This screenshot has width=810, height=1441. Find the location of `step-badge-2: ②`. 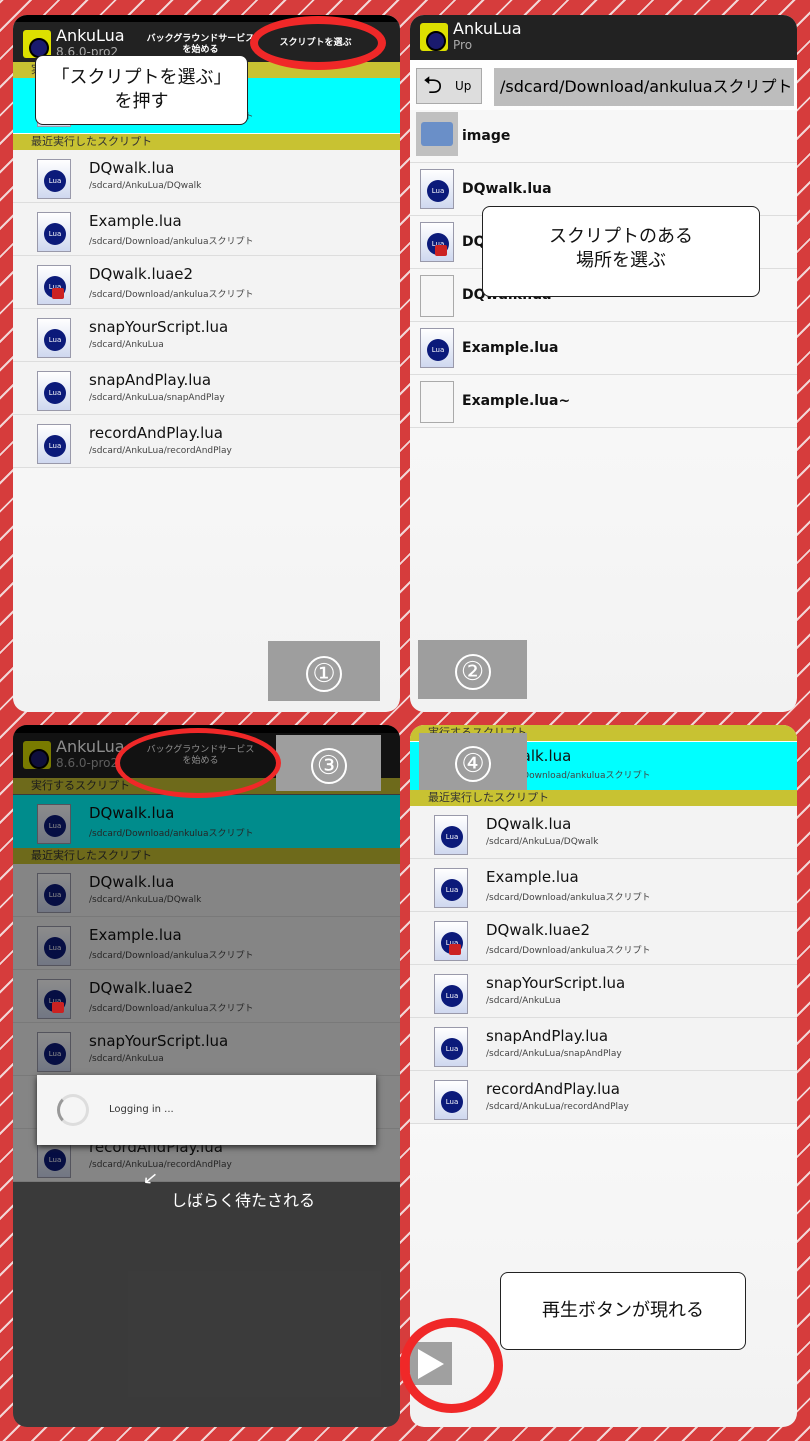

step-badge-2: ② is located at coordinates (472, 669).